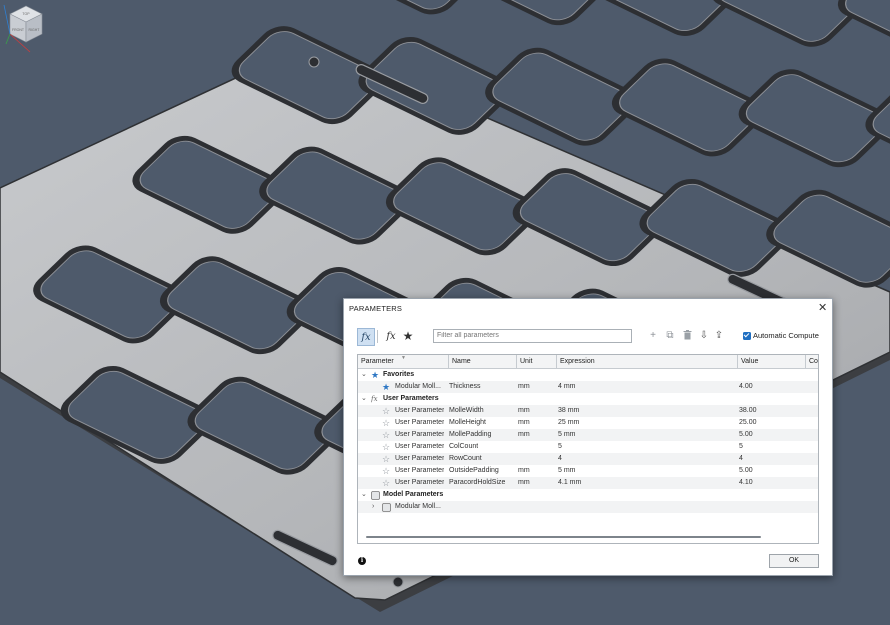 The height and width of the screenshot is (625, 890). I want to click on param-name: MollePadding, so click(470, 434).